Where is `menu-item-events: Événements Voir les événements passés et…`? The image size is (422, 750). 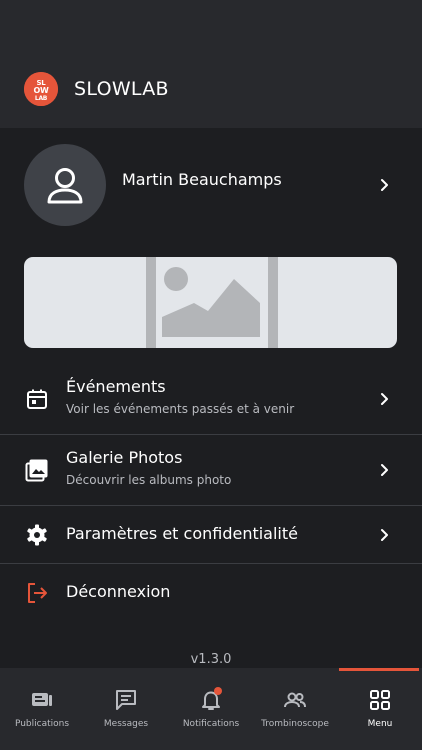 menu-item-events: Événements Voir les événements passés et… is located at coordinates (211, 400).